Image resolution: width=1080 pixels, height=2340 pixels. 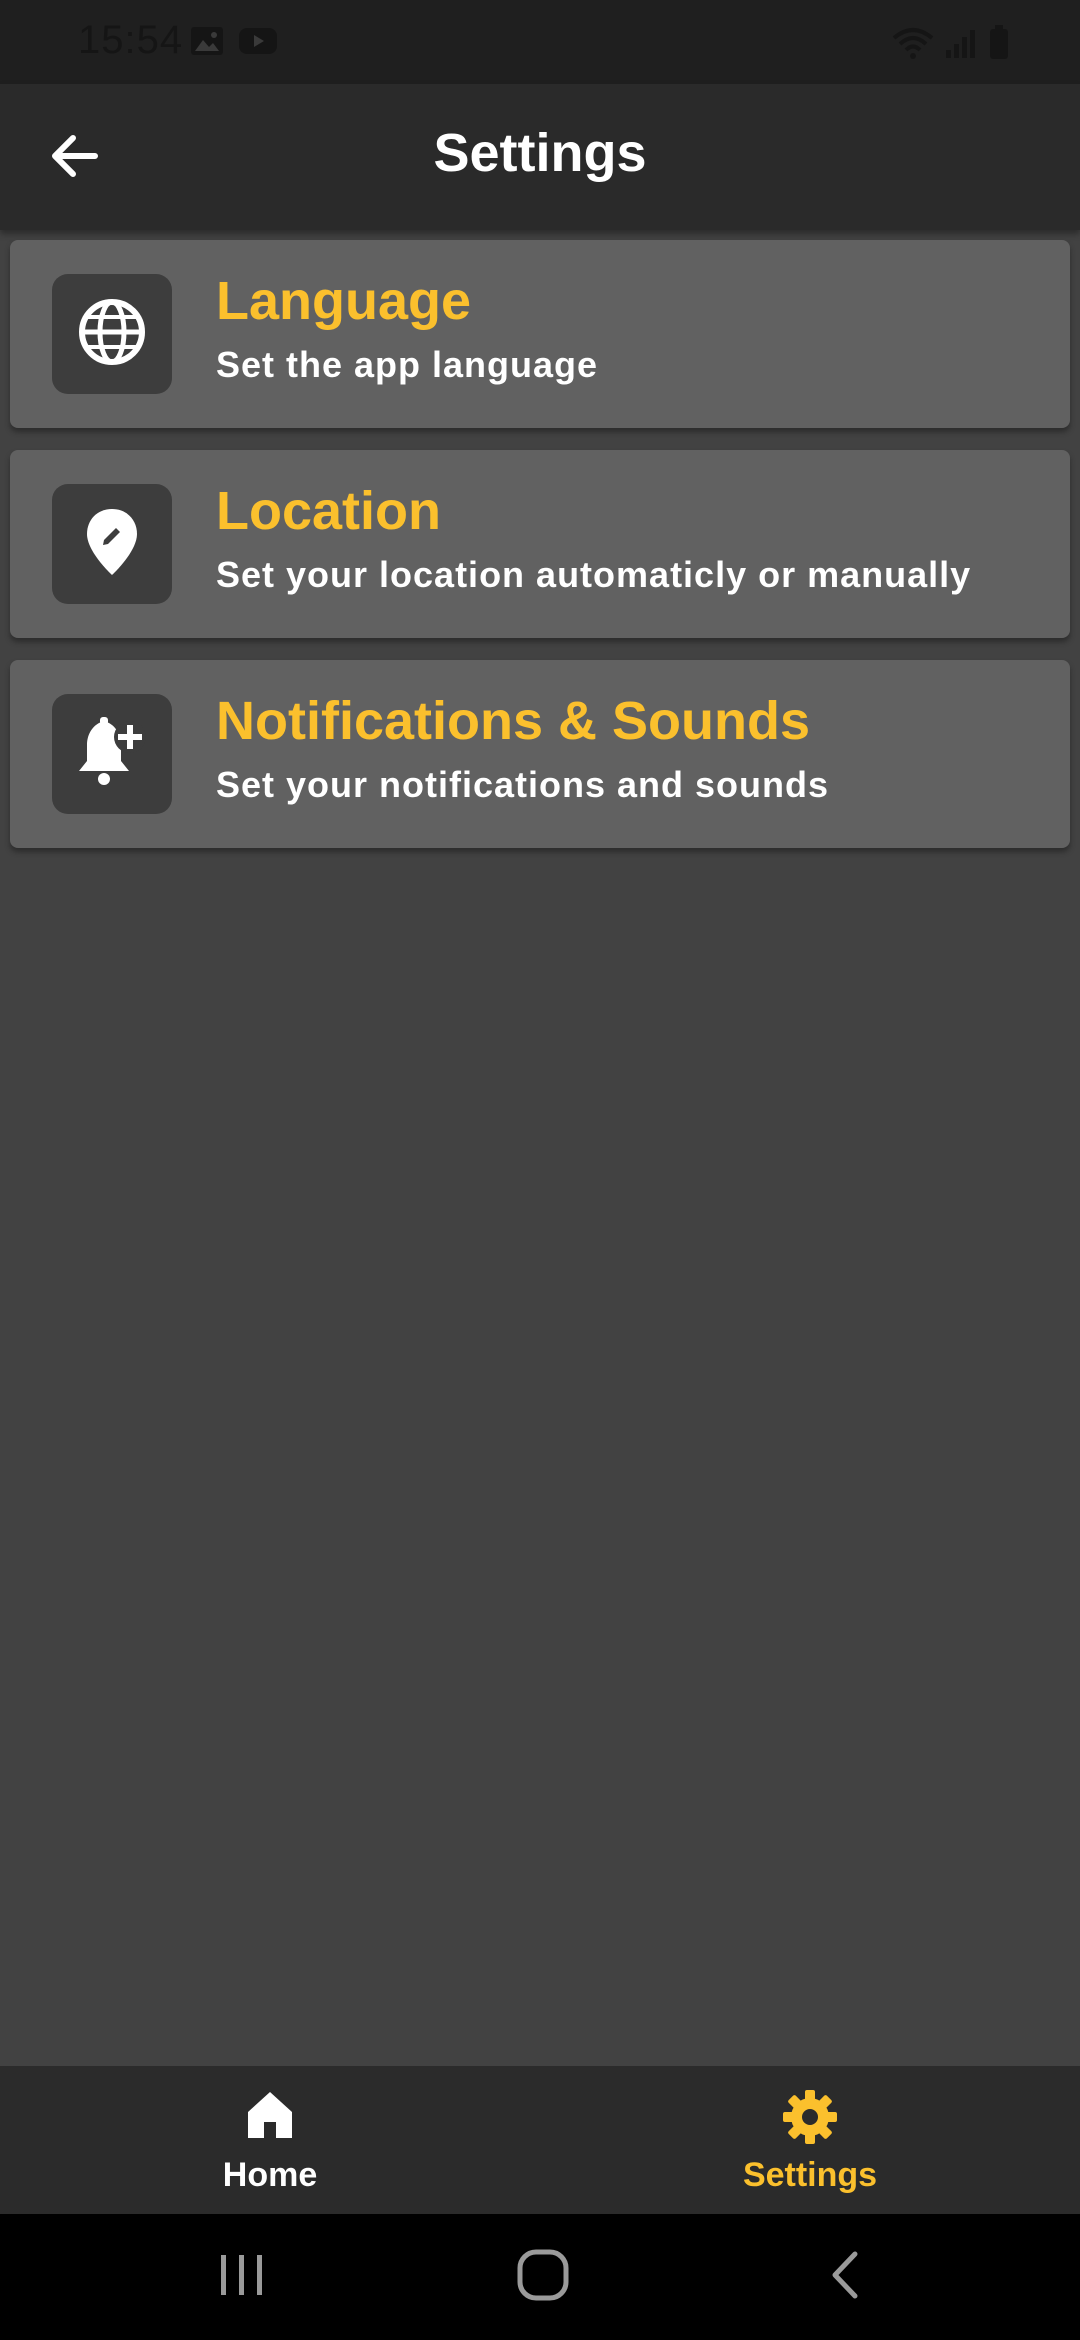 What do you see at coordinates (234, 43) in the screenshot?
I see `status-icons-left` at bounding box center [234, 43].